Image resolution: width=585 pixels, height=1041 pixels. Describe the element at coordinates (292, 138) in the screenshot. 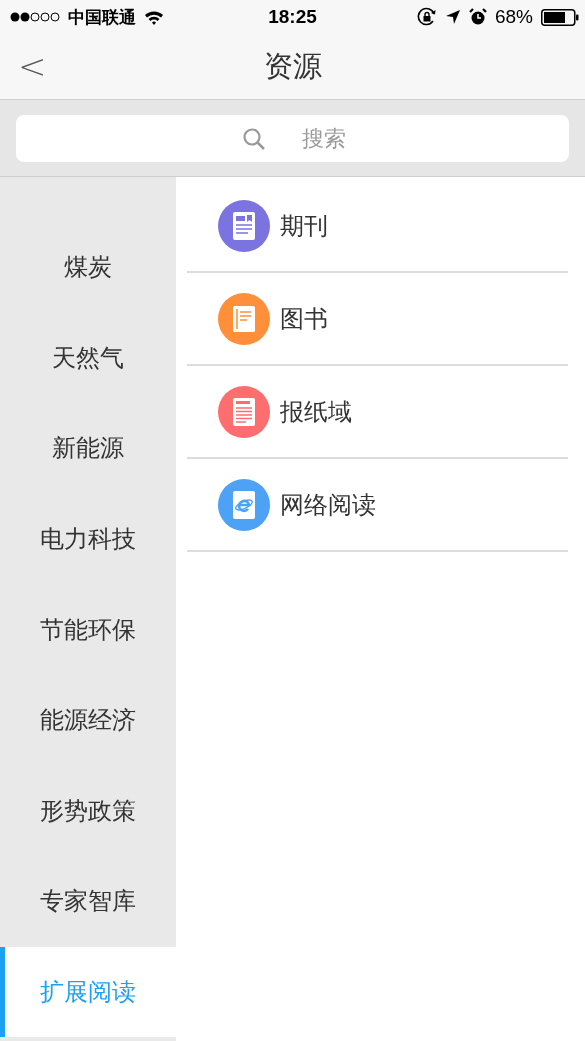

I see `search-field: 搜索` at that location.